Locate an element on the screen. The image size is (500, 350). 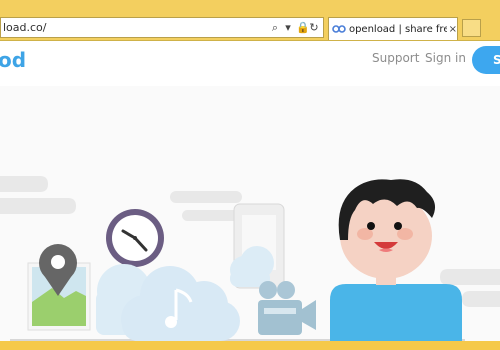
browser-bottom-frame is located at coordinates (250, 345).